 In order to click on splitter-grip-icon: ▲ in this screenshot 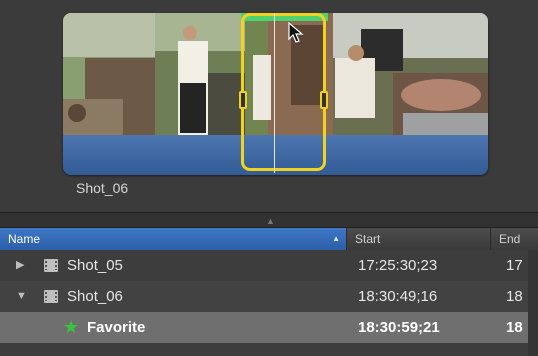, I will do `click(270, 221)`.